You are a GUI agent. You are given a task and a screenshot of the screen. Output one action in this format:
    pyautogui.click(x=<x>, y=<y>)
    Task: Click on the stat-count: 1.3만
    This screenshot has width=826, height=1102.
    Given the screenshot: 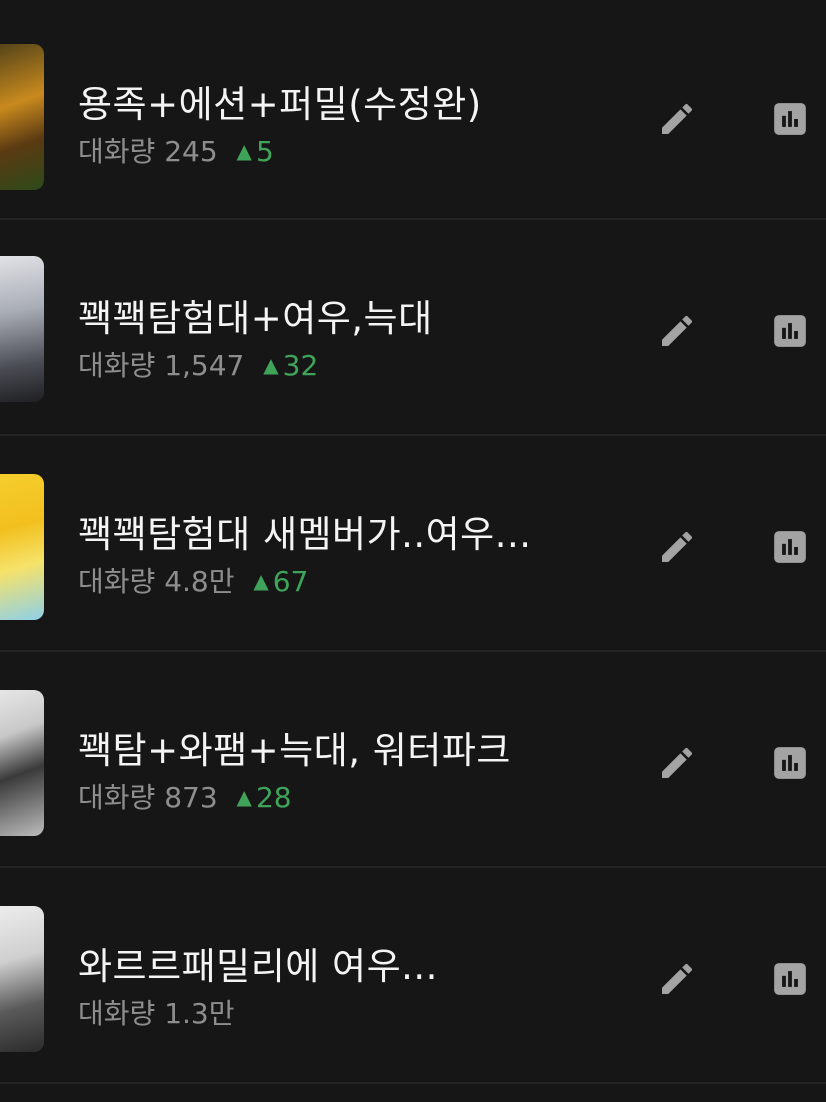 What is the action you would take?
    pyautogui.click(x=199, y=1013)
    